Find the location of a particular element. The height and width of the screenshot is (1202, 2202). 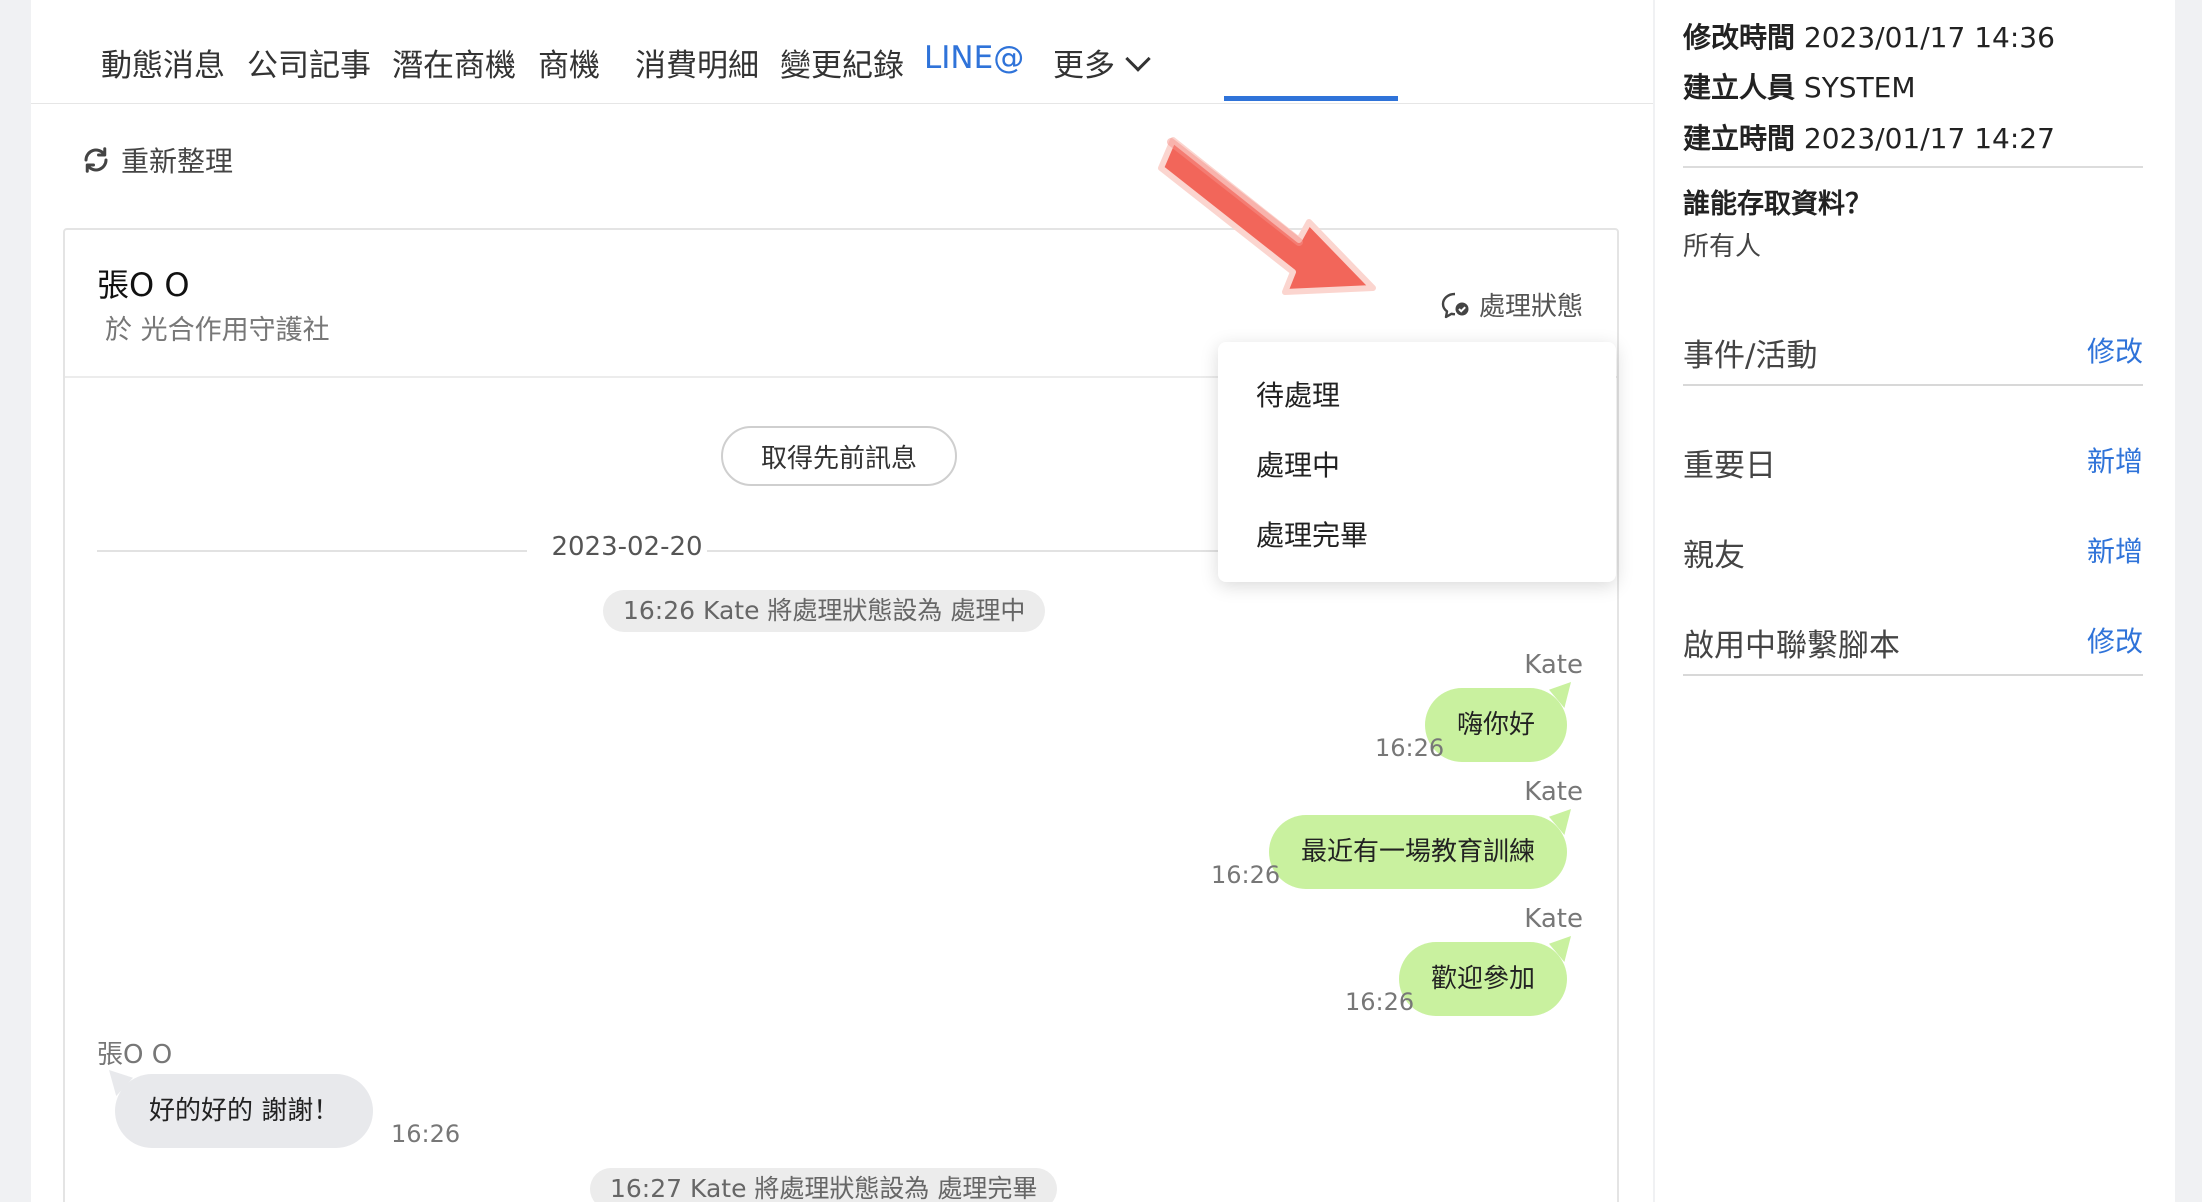

created-time-row: 建立時間 2023/01/17 14:27 is located at coordinates (1869, 137).